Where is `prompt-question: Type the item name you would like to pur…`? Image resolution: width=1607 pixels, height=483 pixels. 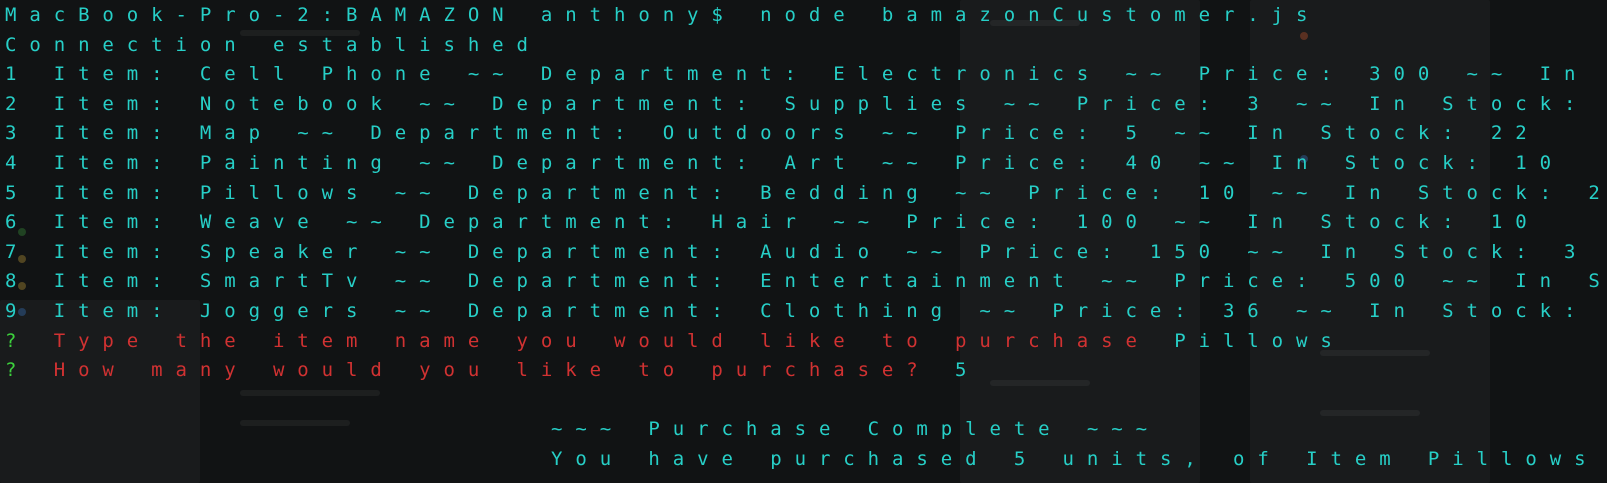
prompt-question: Type the item name you would like to pur… is located at coordinates (601, 340).